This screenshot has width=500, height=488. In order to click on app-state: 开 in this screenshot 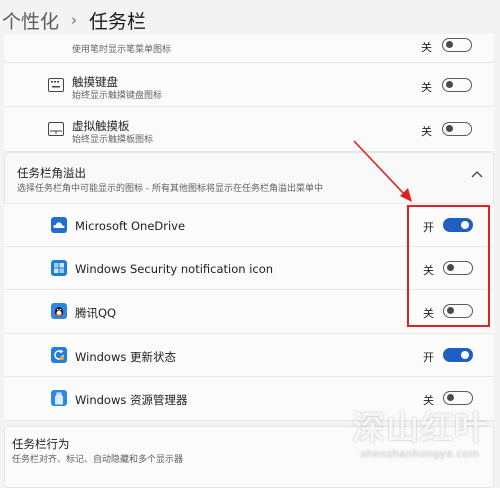, I will do `click(428, 357)`.